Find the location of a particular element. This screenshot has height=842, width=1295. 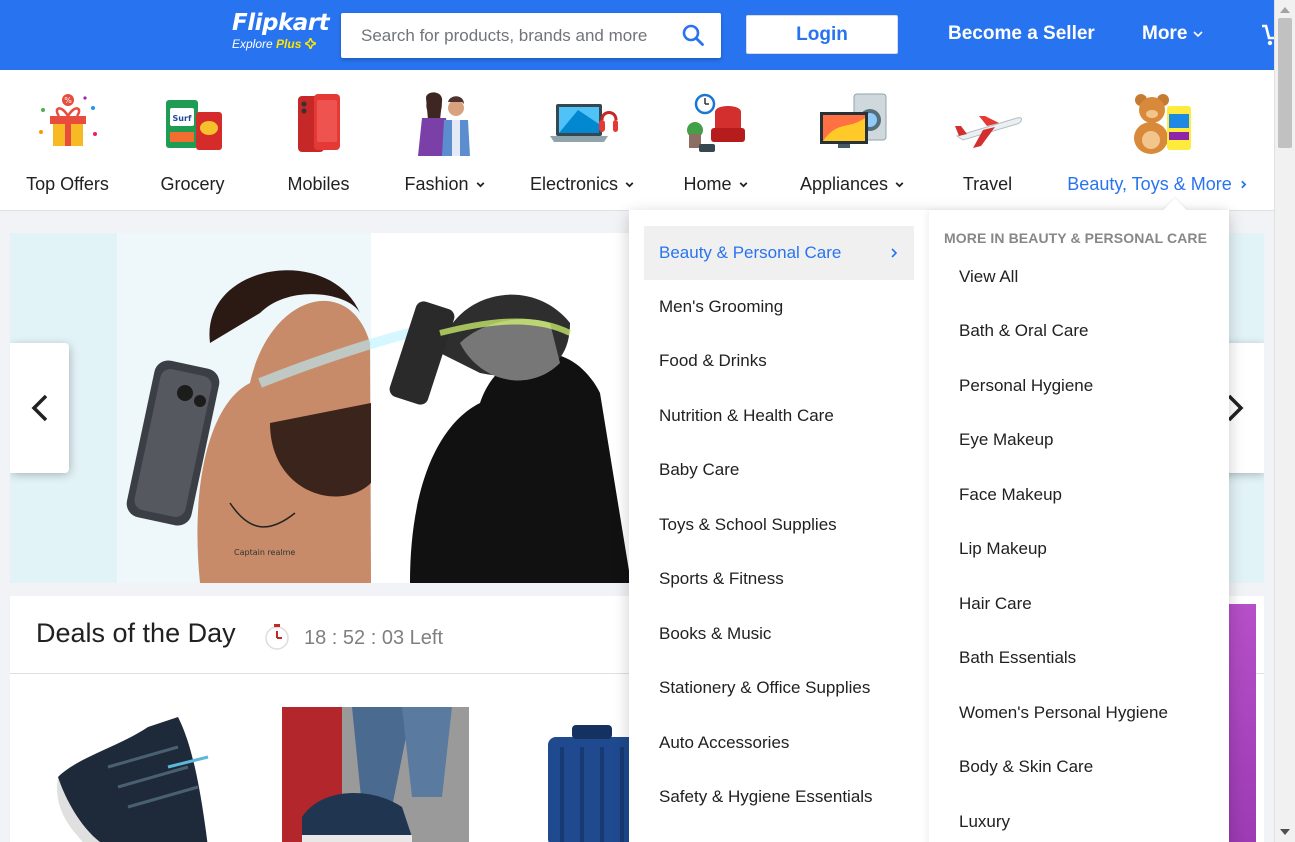

scroll-down-arrow-icon is located at coordinates (1285, 832).